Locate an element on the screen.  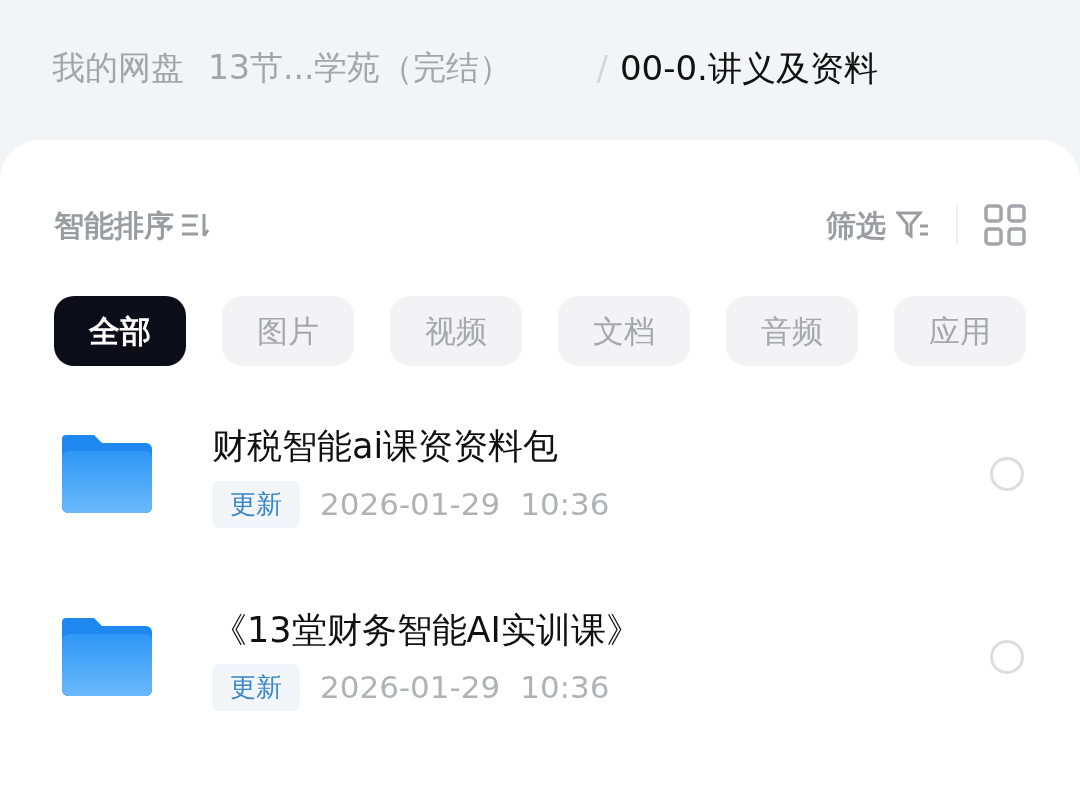
filter-chip: 音频 is located at coordinates (792, 331).